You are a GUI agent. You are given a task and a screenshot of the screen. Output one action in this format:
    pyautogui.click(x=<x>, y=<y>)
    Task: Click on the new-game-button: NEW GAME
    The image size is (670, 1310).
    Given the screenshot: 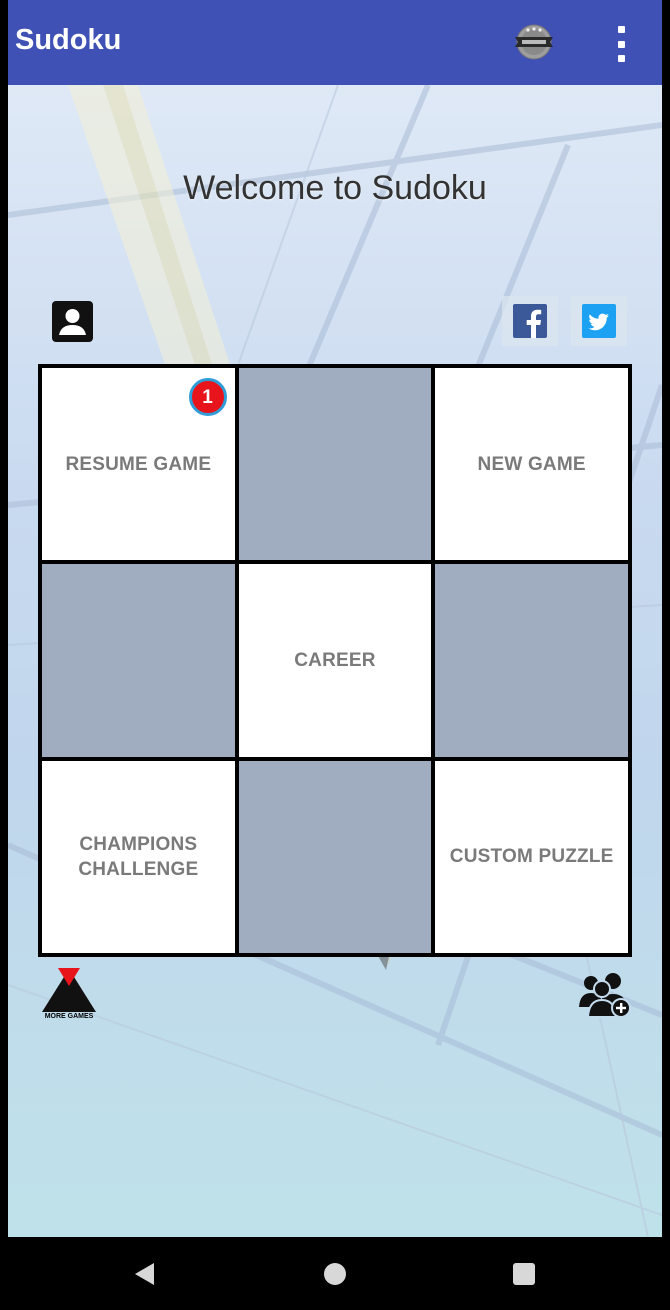 What is the action you would take?
    pyautogui.click(x=531, y=464)
    